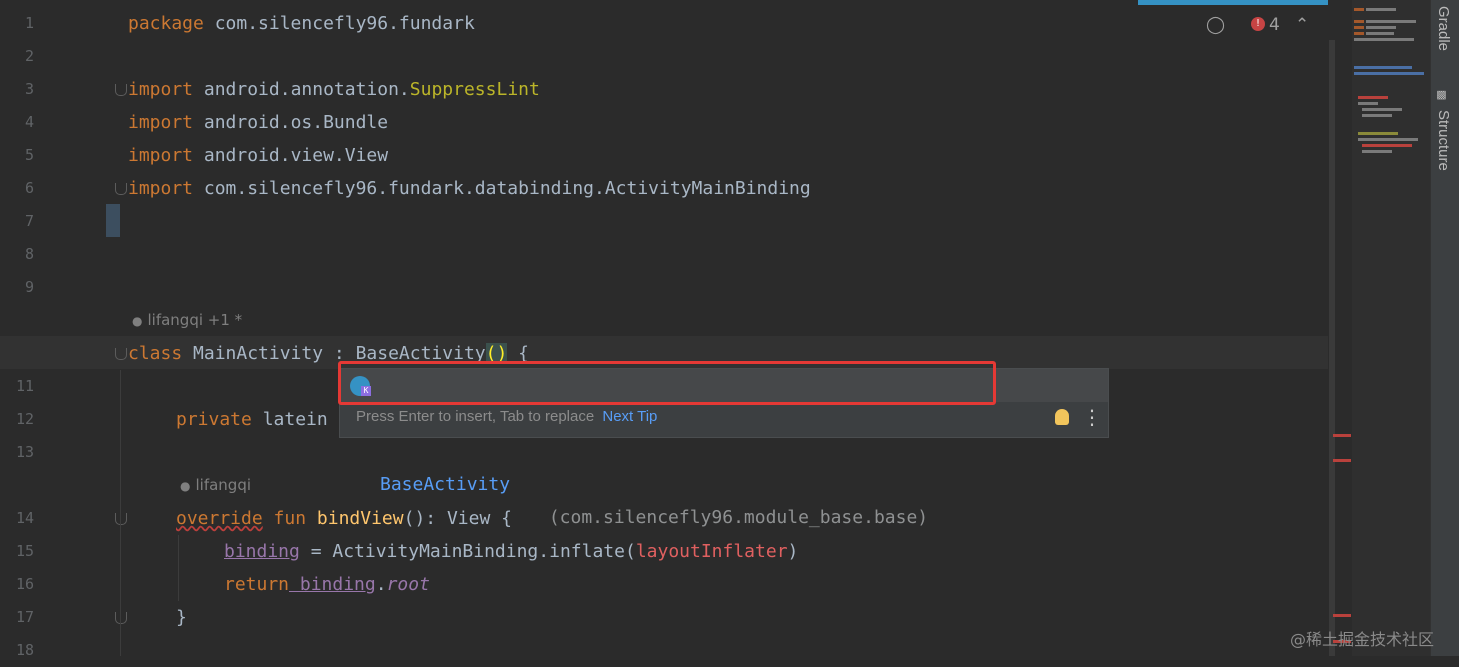 Image resolution: width=1459 pixels, height=667 pixels. What do you see at coordinates (223, 485) in the screenshot?
I see `author-text: lifangqi` at bounding box center [223, 485].